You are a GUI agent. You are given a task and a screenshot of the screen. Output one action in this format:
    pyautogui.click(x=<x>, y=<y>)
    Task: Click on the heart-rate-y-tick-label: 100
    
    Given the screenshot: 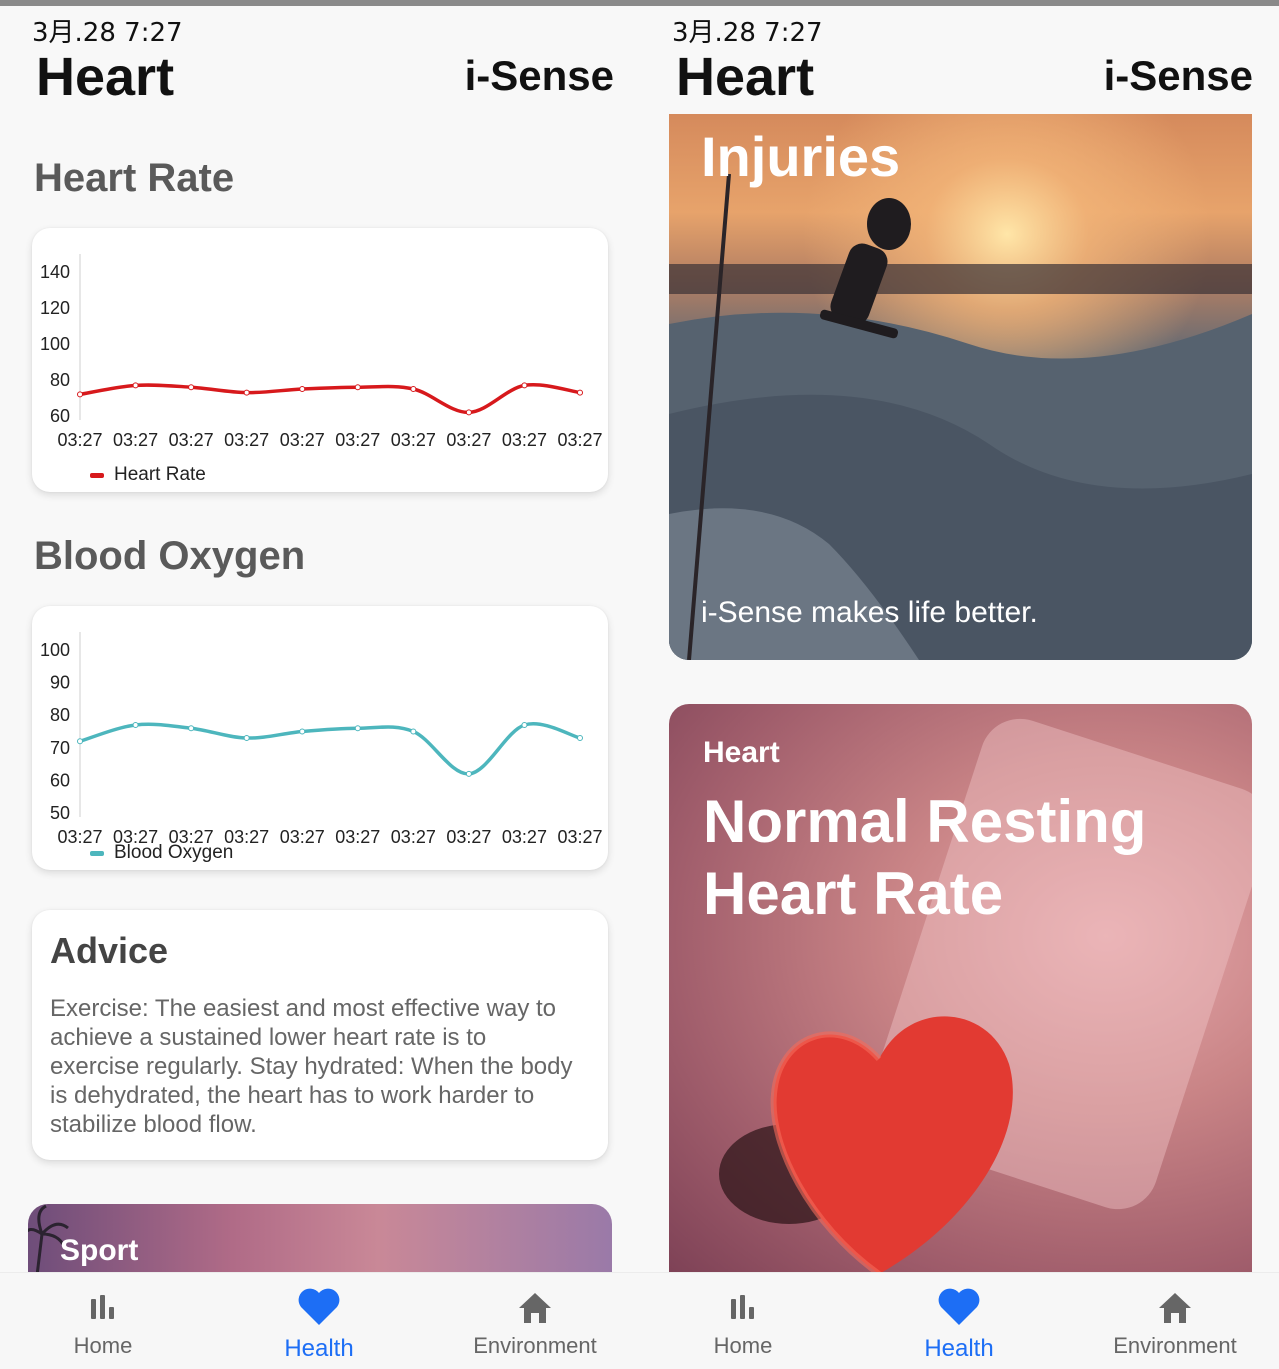 What is the action you would take?
    pyautogui.click(x=55, y=344)
    